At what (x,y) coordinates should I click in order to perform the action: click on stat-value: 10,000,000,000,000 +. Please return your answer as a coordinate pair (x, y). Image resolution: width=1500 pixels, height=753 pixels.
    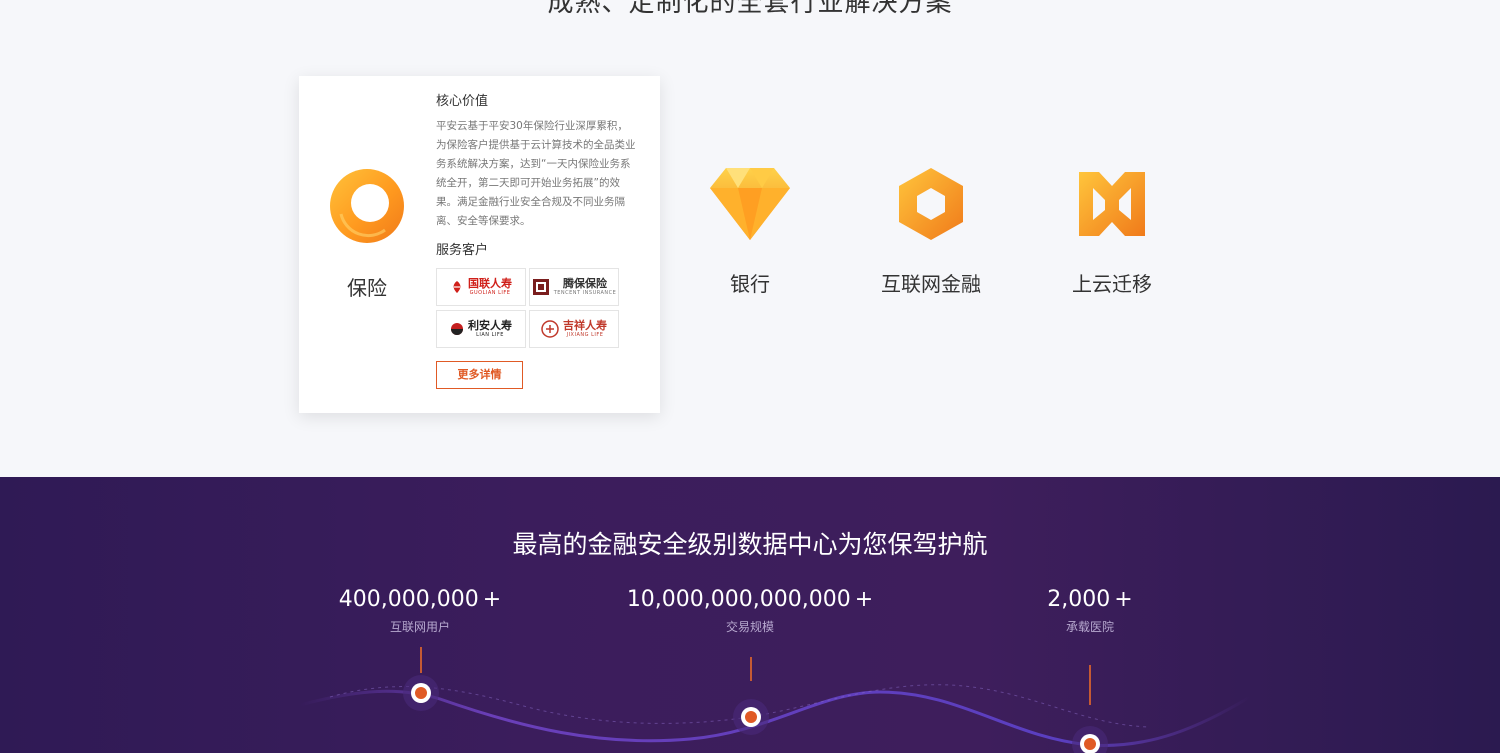
    Looking at the image, I should click on (750, 599).